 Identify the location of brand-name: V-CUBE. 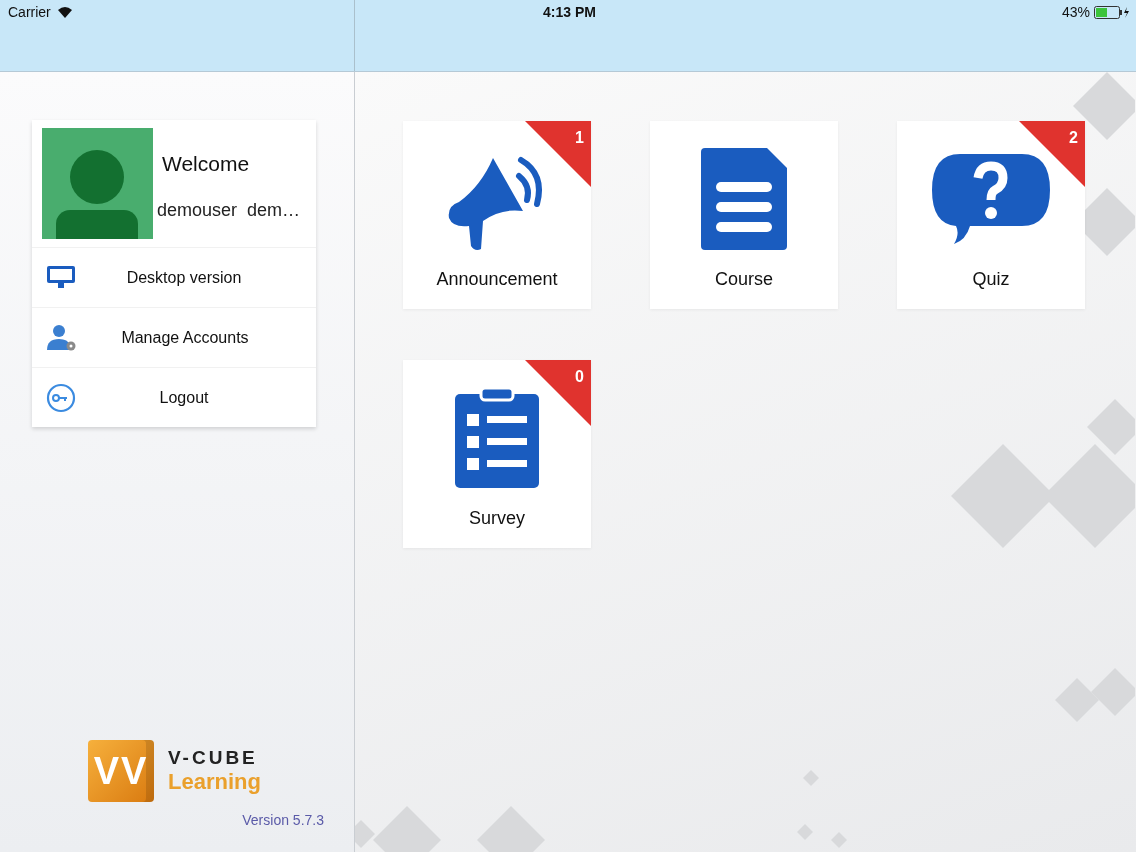
(213, 758).